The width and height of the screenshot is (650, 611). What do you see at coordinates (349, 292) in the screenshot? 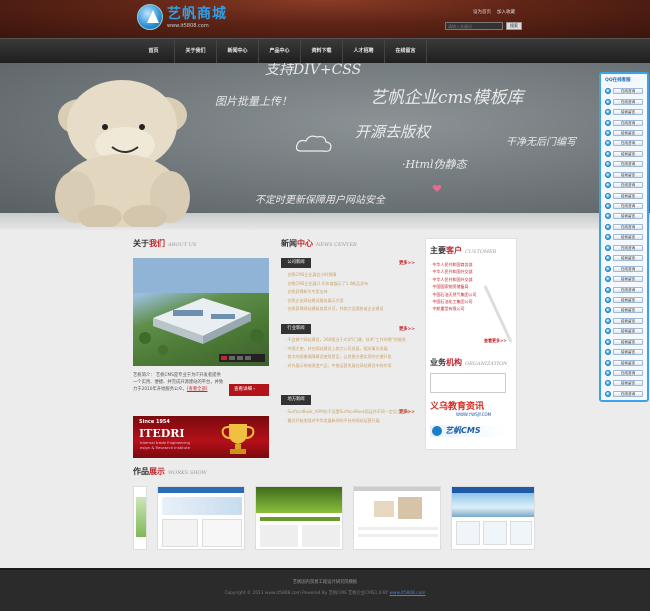
I see `list-item: 艺帆获得新华专家支持` at bounding box center [349, 292].